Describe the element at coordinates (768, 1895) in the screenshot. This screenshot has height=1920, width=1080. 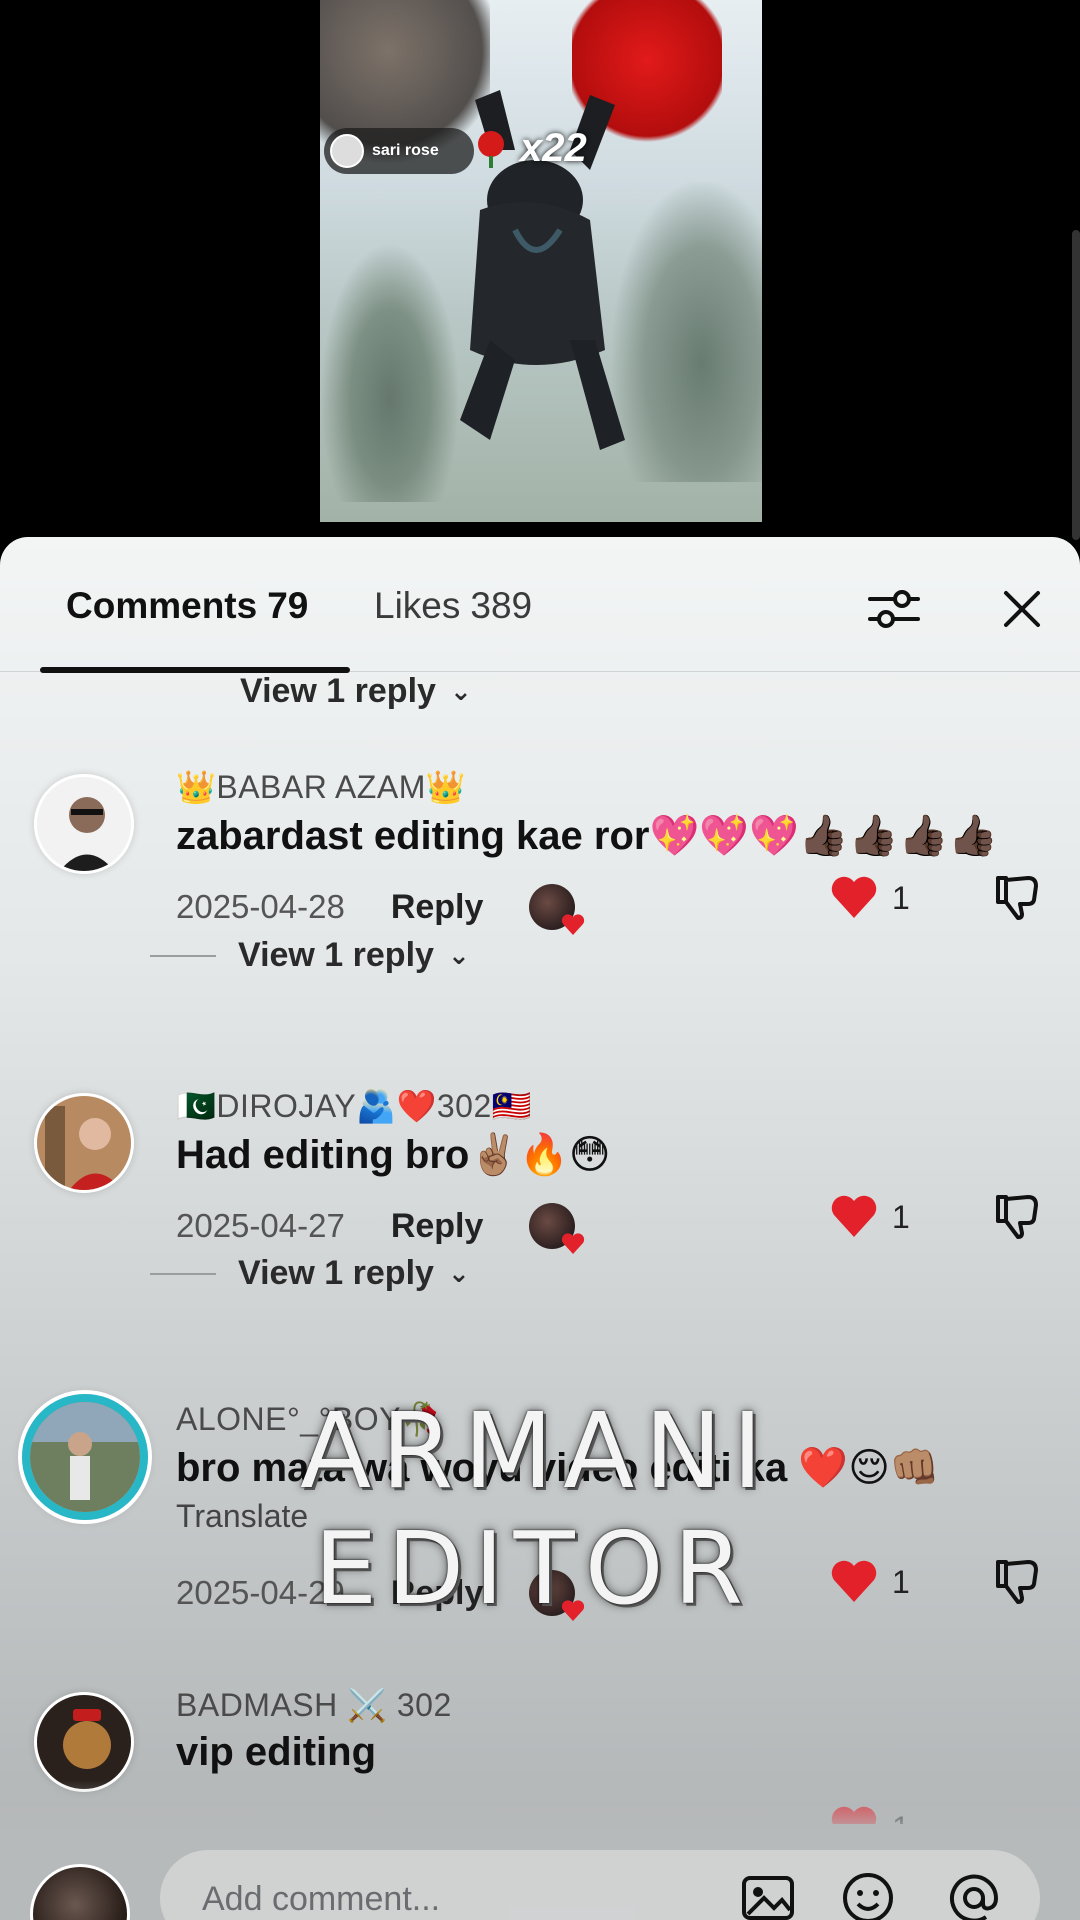
I see `image-icon` at that location.